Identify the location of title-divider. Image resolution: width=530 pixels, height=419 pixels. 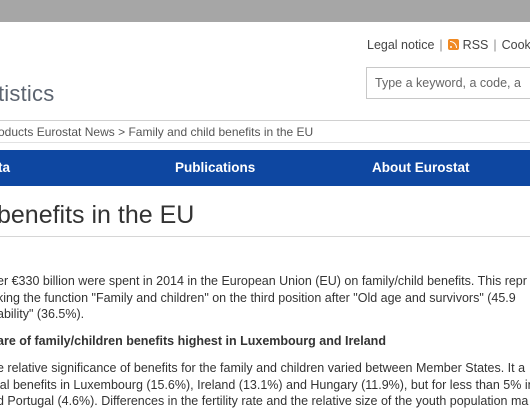
(265, 236).